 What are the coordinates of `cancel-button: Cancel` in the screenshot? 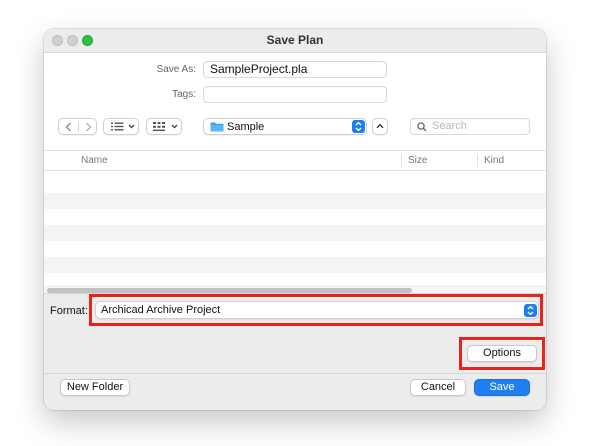 It's located at (438, 387).